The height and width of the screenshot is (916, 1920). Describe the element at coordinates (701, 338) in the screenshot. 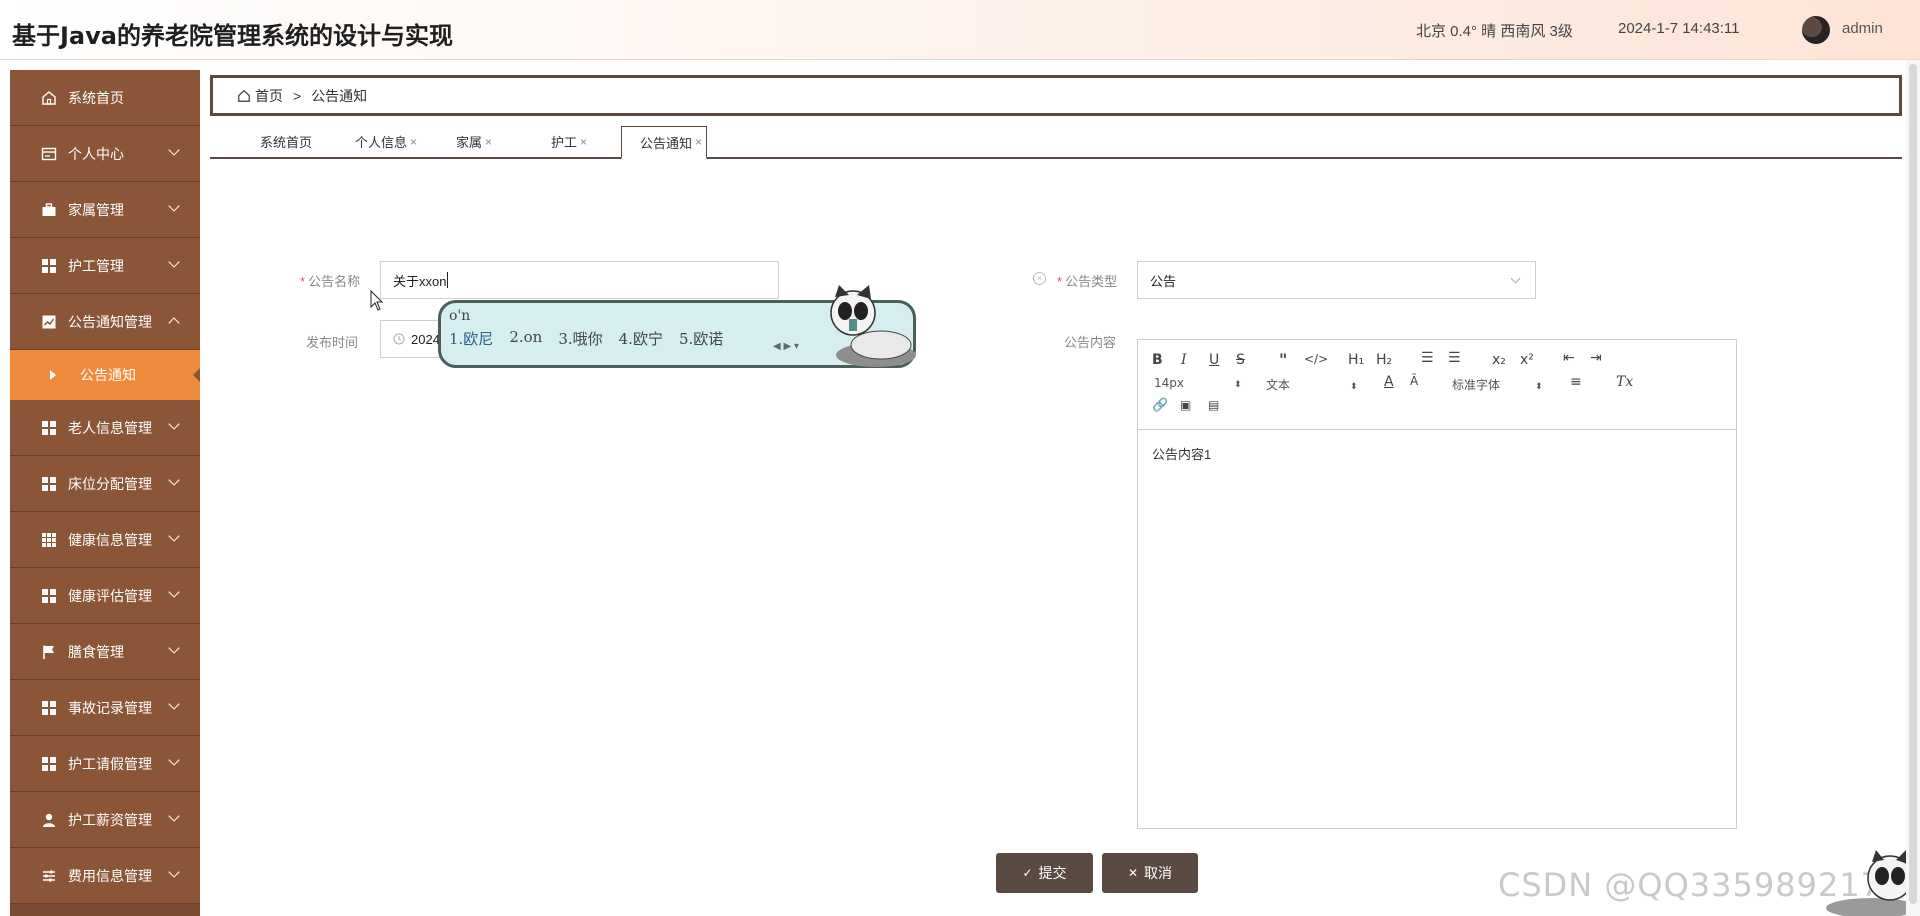

I see `ime-candidate: 5.欧诺` at that location.